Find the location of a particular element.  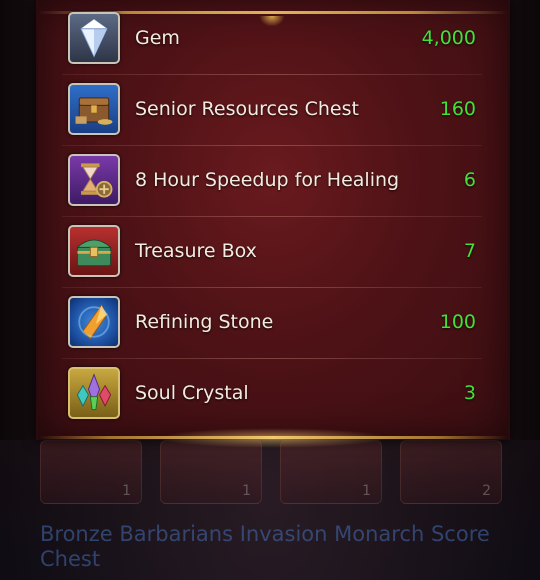

soul-crystal-icon is located at coordinates (94, 393).